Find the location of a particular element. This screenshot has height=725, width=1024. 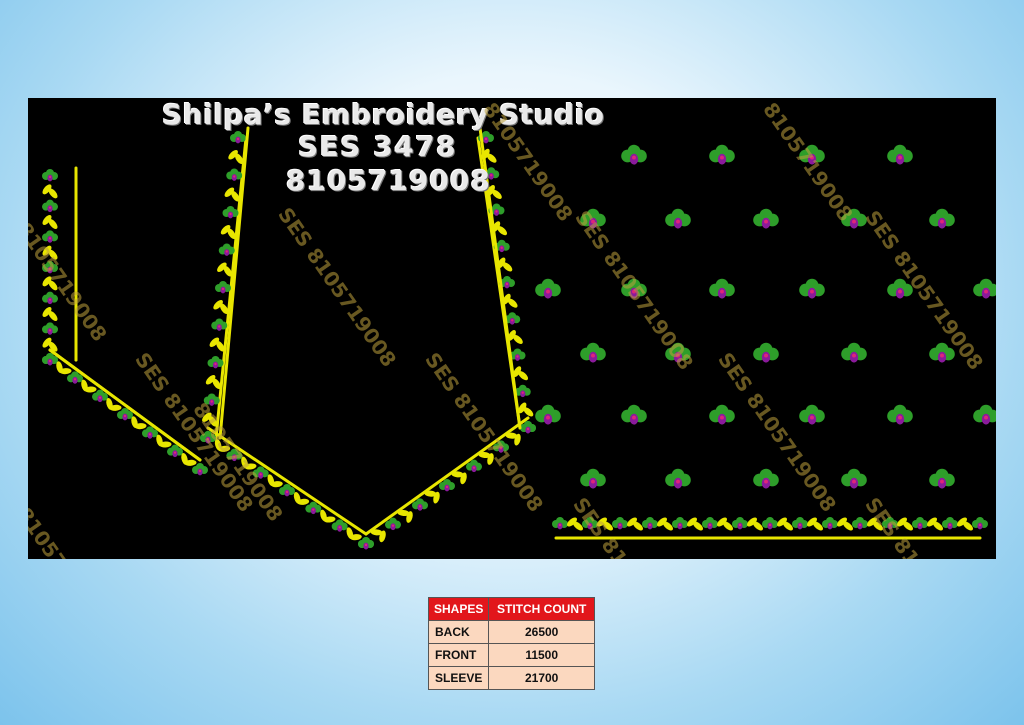

count-cell: 21700 is located at coordinates (541, 678).